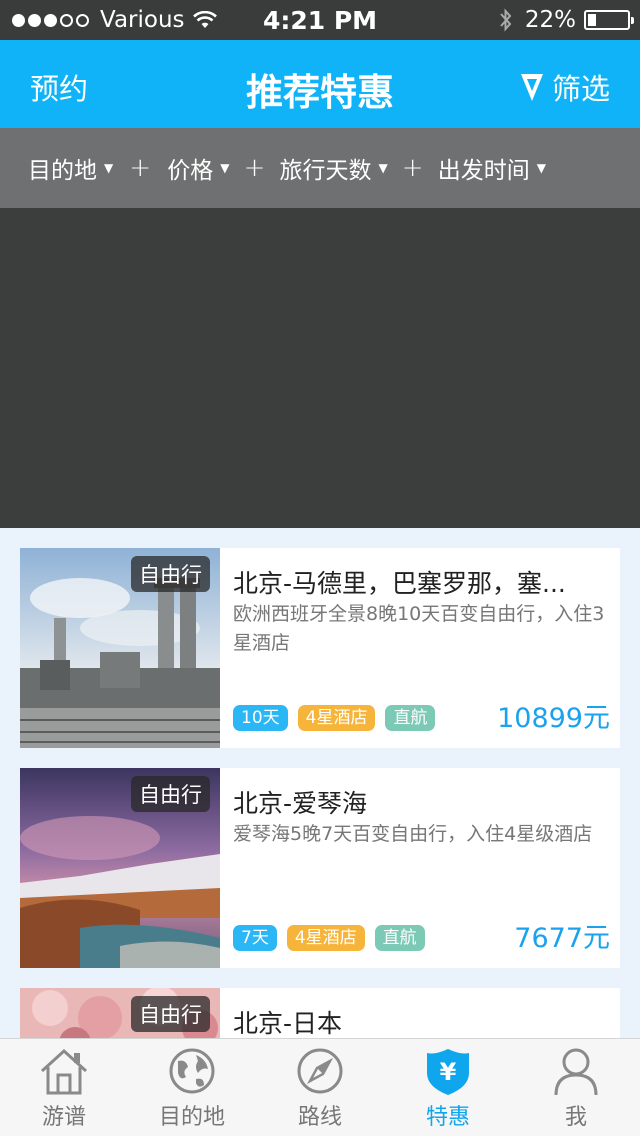  I want to click on filter-bar: 目的地 ▼ + 价格 ▼ + 旅行天数 ▼ + 出发时间 ▼, so click(320, 168).